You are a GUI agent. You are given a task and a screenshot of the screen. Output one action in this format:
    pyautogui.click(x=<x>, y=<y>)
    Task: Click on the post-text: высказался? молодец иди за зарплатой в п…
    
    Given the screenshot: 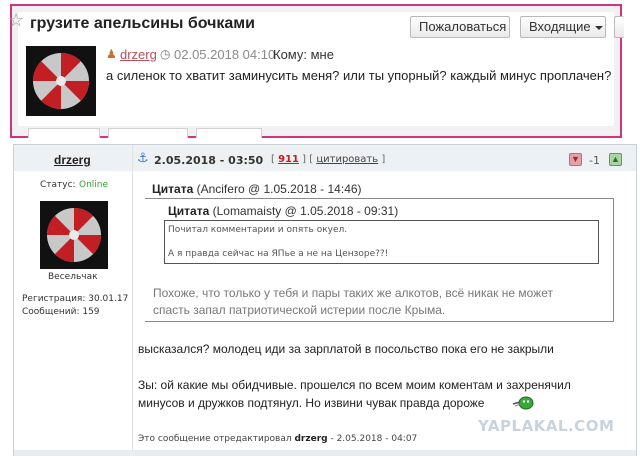 What is the action you would take?
    pyautogui.click(x=346, y=349)
    